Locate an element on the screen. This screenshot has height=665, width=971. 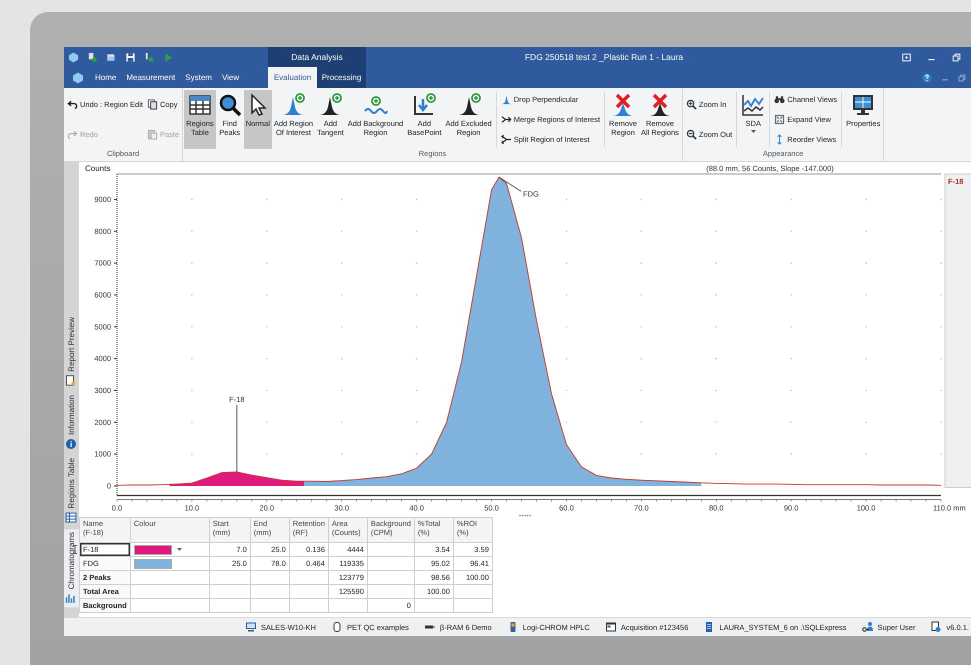
user-key-icon is located at coordinates (868, 627).